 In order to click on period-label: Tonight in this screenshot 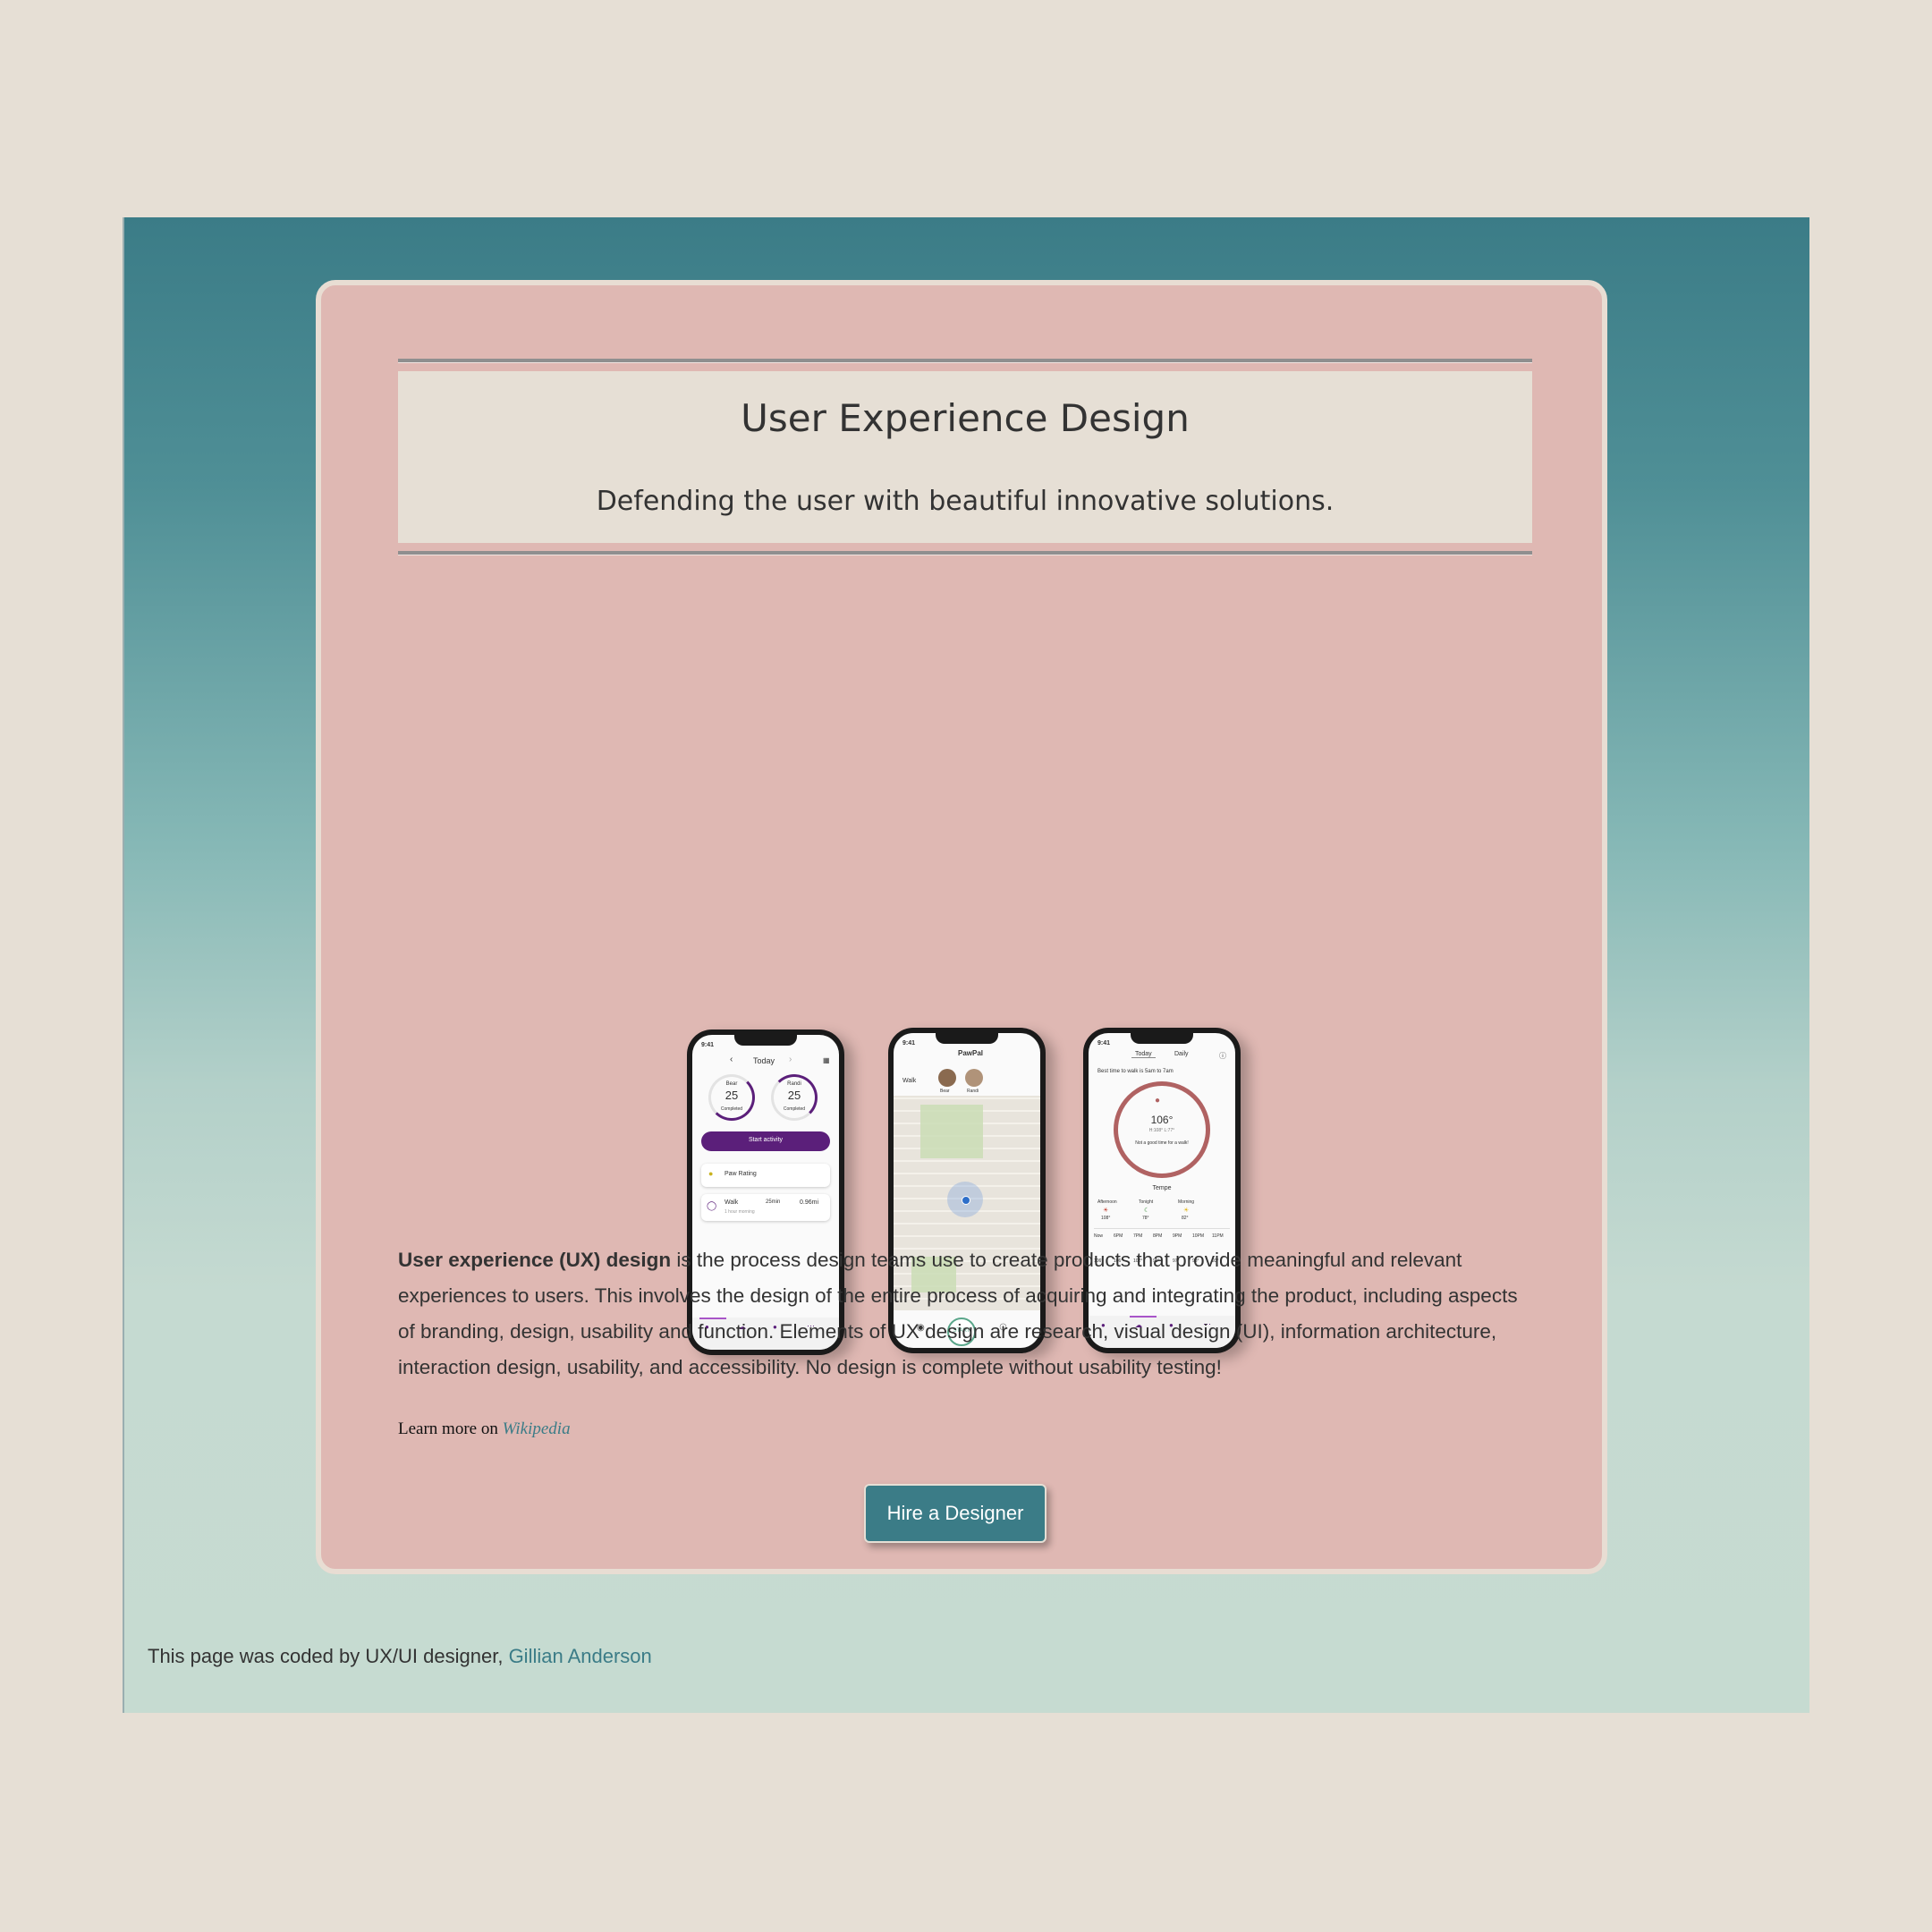, I will do `click(1146, 1202)`.